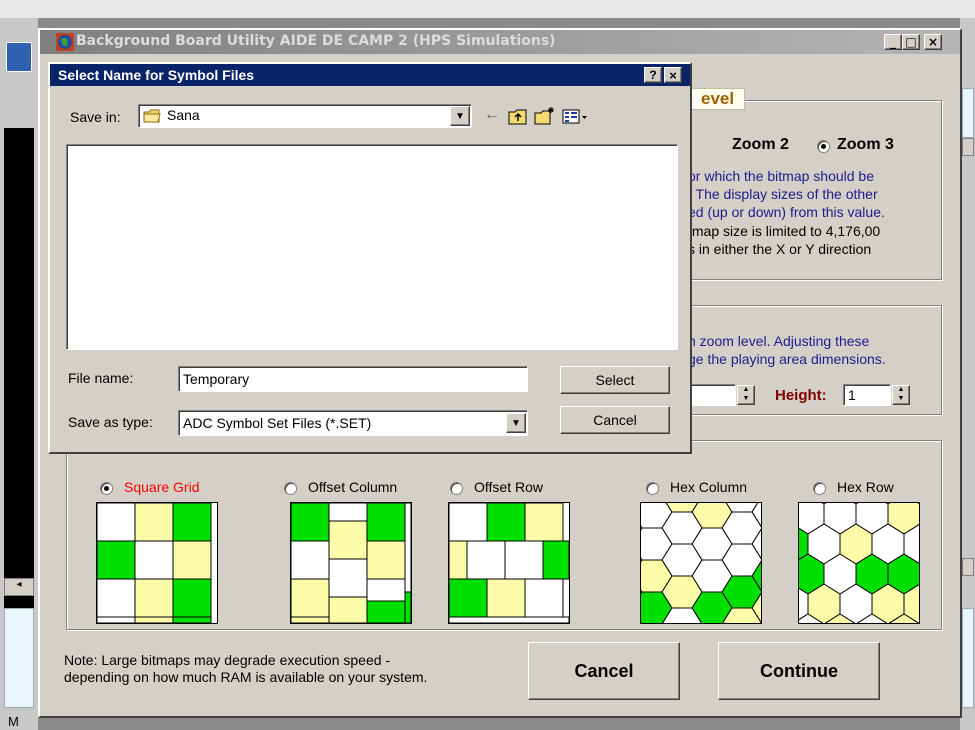 This screenshot has height=730, width=975. I want to click on background-app-left-pane: ◂ M, so click(19, 374).